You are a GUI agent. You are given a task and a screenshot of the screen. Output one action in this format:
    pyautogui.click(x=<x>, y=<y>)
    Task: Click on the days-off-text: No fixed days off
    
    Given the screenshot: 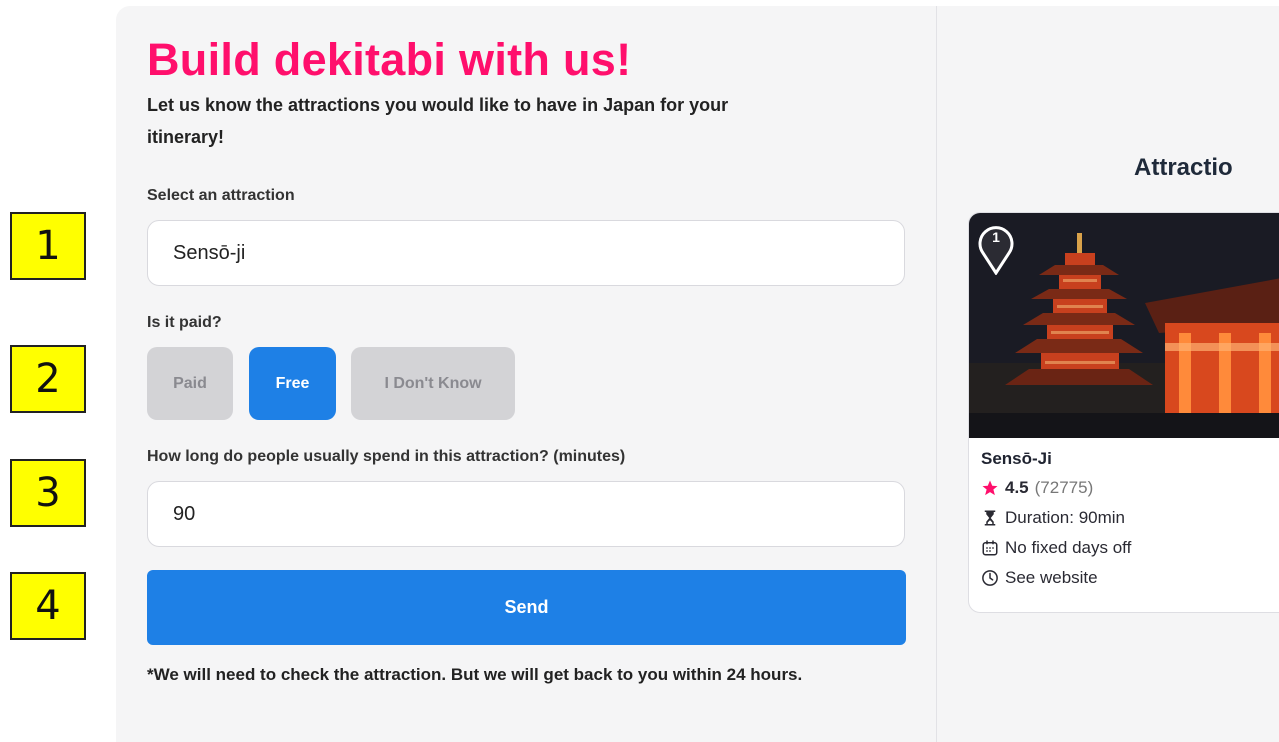 What is the action you would take?
    pyautogui.click(x=1068, y=547)
    